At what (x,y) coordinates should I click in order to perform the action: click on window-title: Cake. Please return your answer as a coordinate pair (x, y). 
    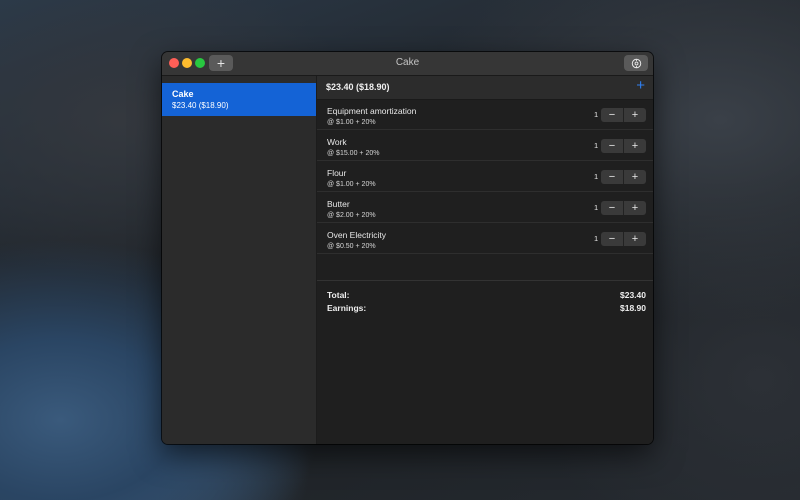
    Looking at the image, I should click on (407, 62).